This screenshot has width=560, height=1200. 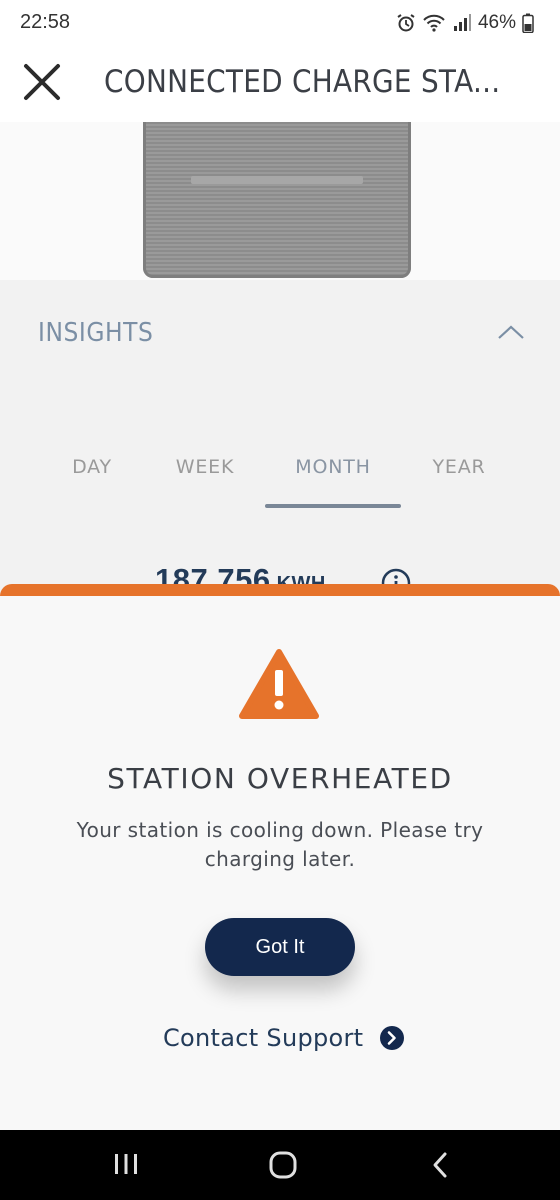 I want to click on battery-percent: 46%, so click(x=496, y=22).